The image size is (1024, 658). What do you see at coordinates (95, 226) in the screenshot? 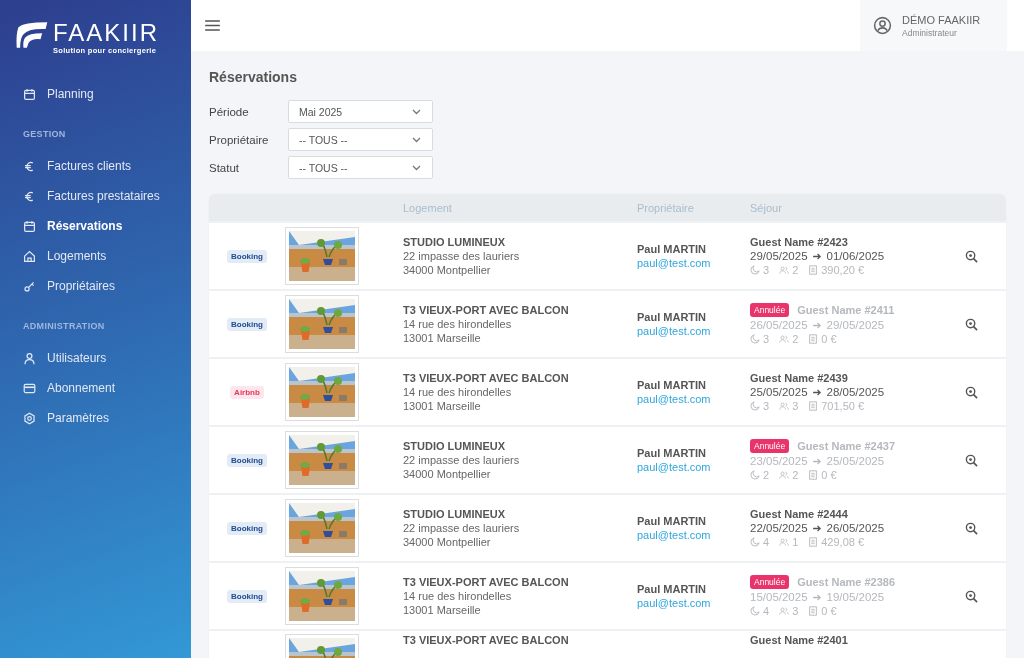
I see `sidebar-item: Réservations` at bounding box center [95, 226].